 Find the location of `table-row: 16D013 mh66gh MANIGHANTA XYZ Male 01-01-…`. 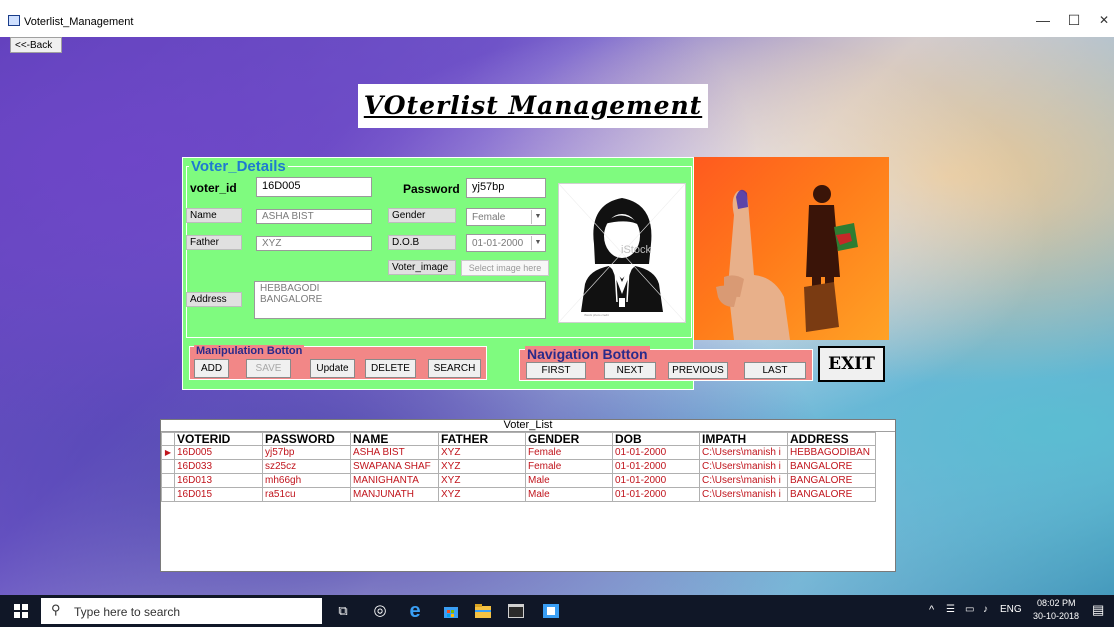

table-row: 16D013 mh66gh MANIGHANTA XYZ Male 01-01-… is located at coordinates (518, 480).